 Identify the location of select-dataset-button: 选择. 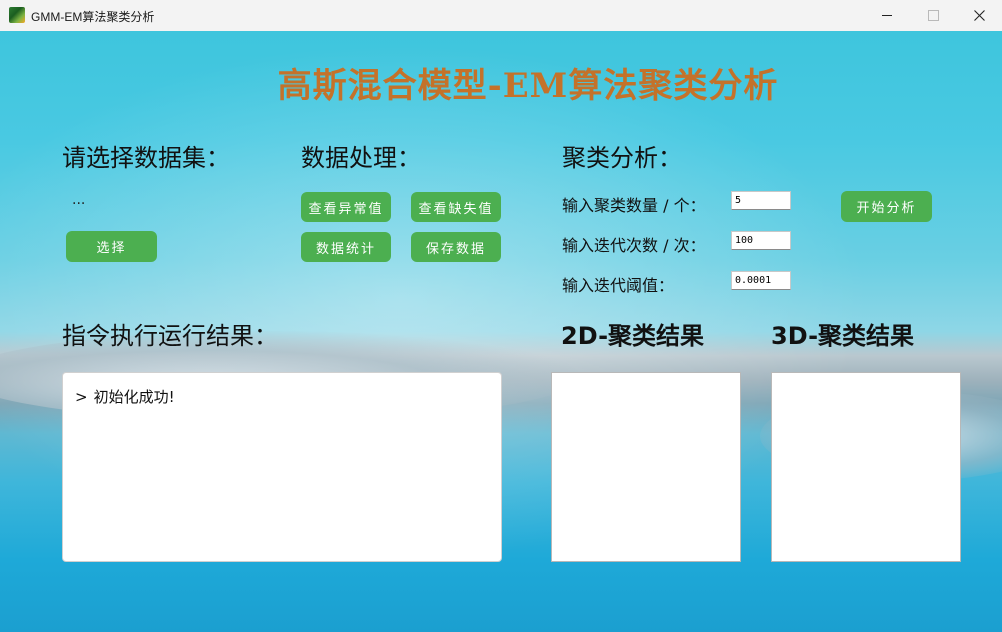
(111, 246).